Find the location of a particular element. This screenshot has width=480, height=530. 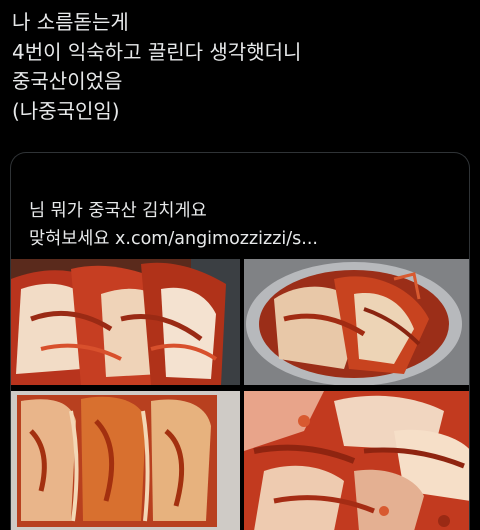

kimchi-bowl-photo-icon is located at coordinates (356, 322).